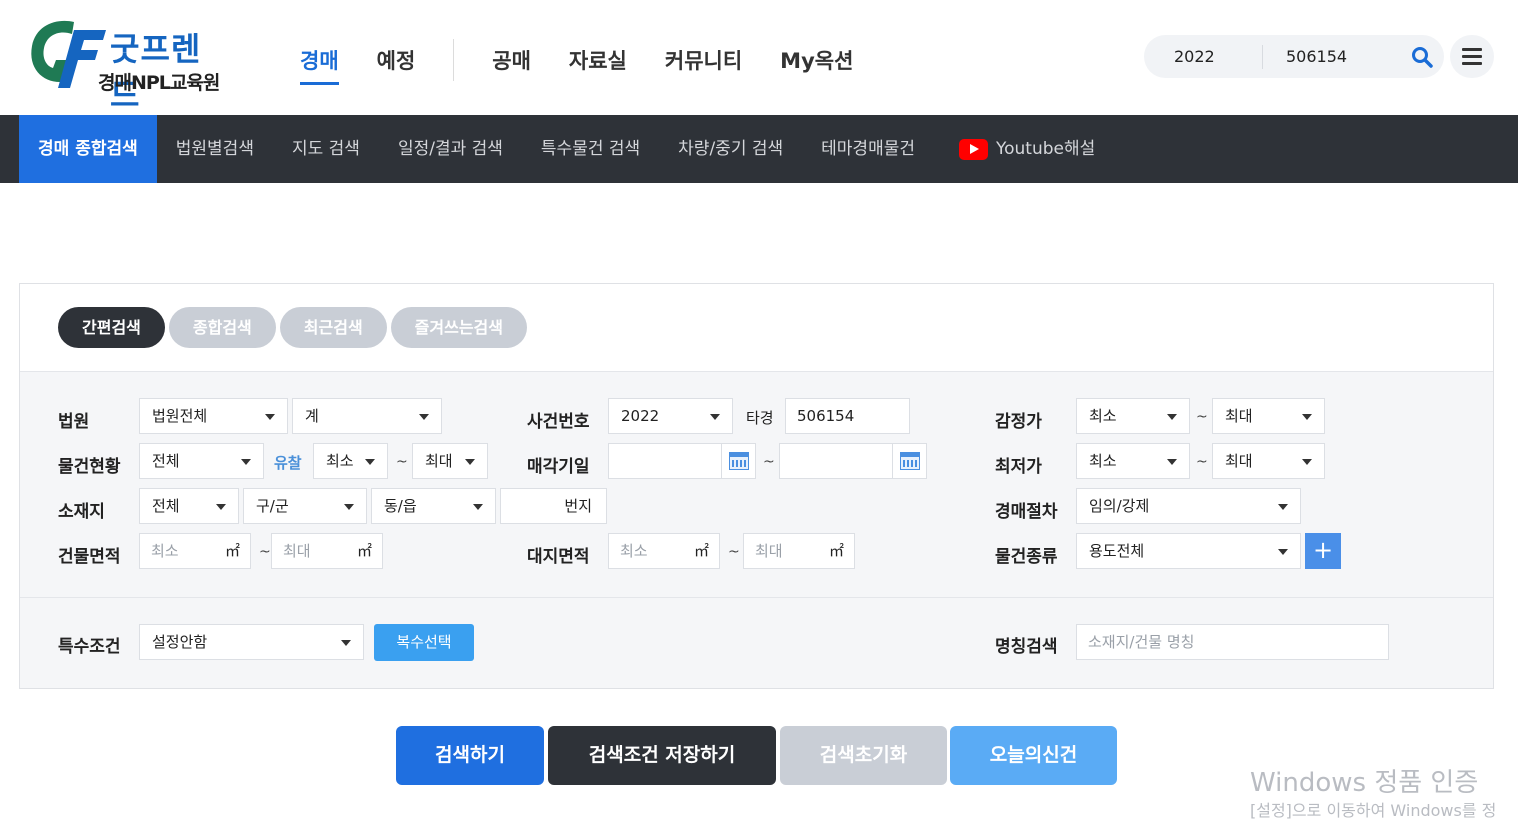 The height and width of the screenshot is (823, 1518). Describe the element at coordinates (553, 506) in the screenshot. I see `bunji-input: 번지` at that location.